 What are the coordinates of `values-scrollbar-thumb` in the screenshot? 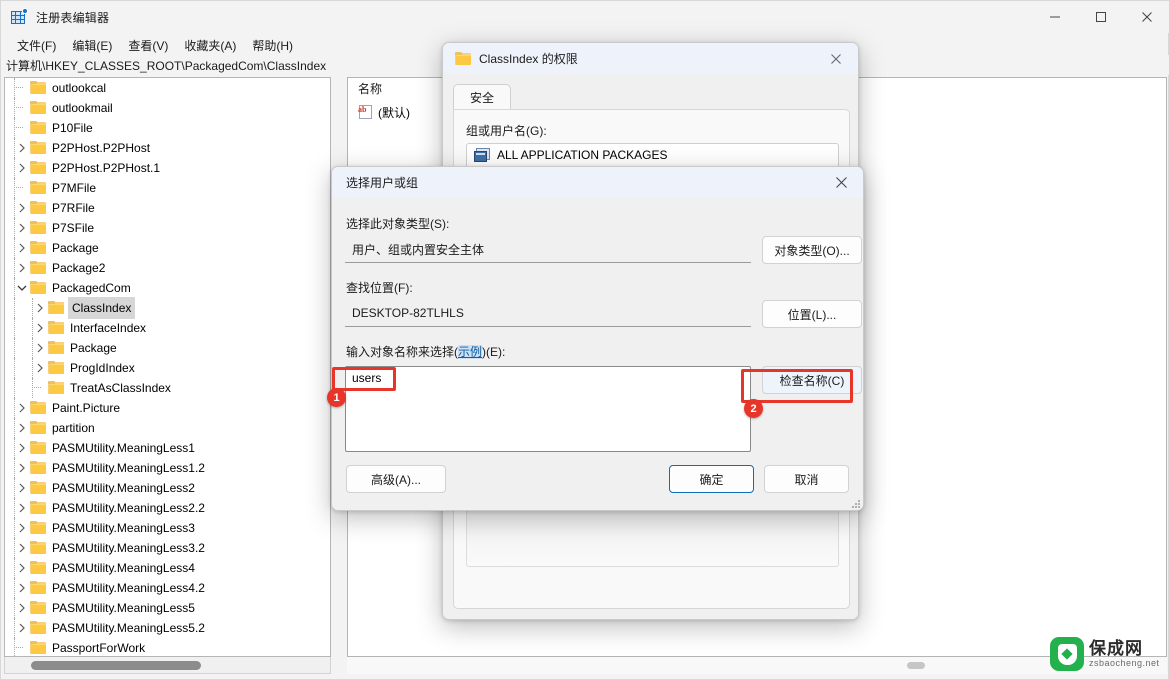 It's located at (916, 665).